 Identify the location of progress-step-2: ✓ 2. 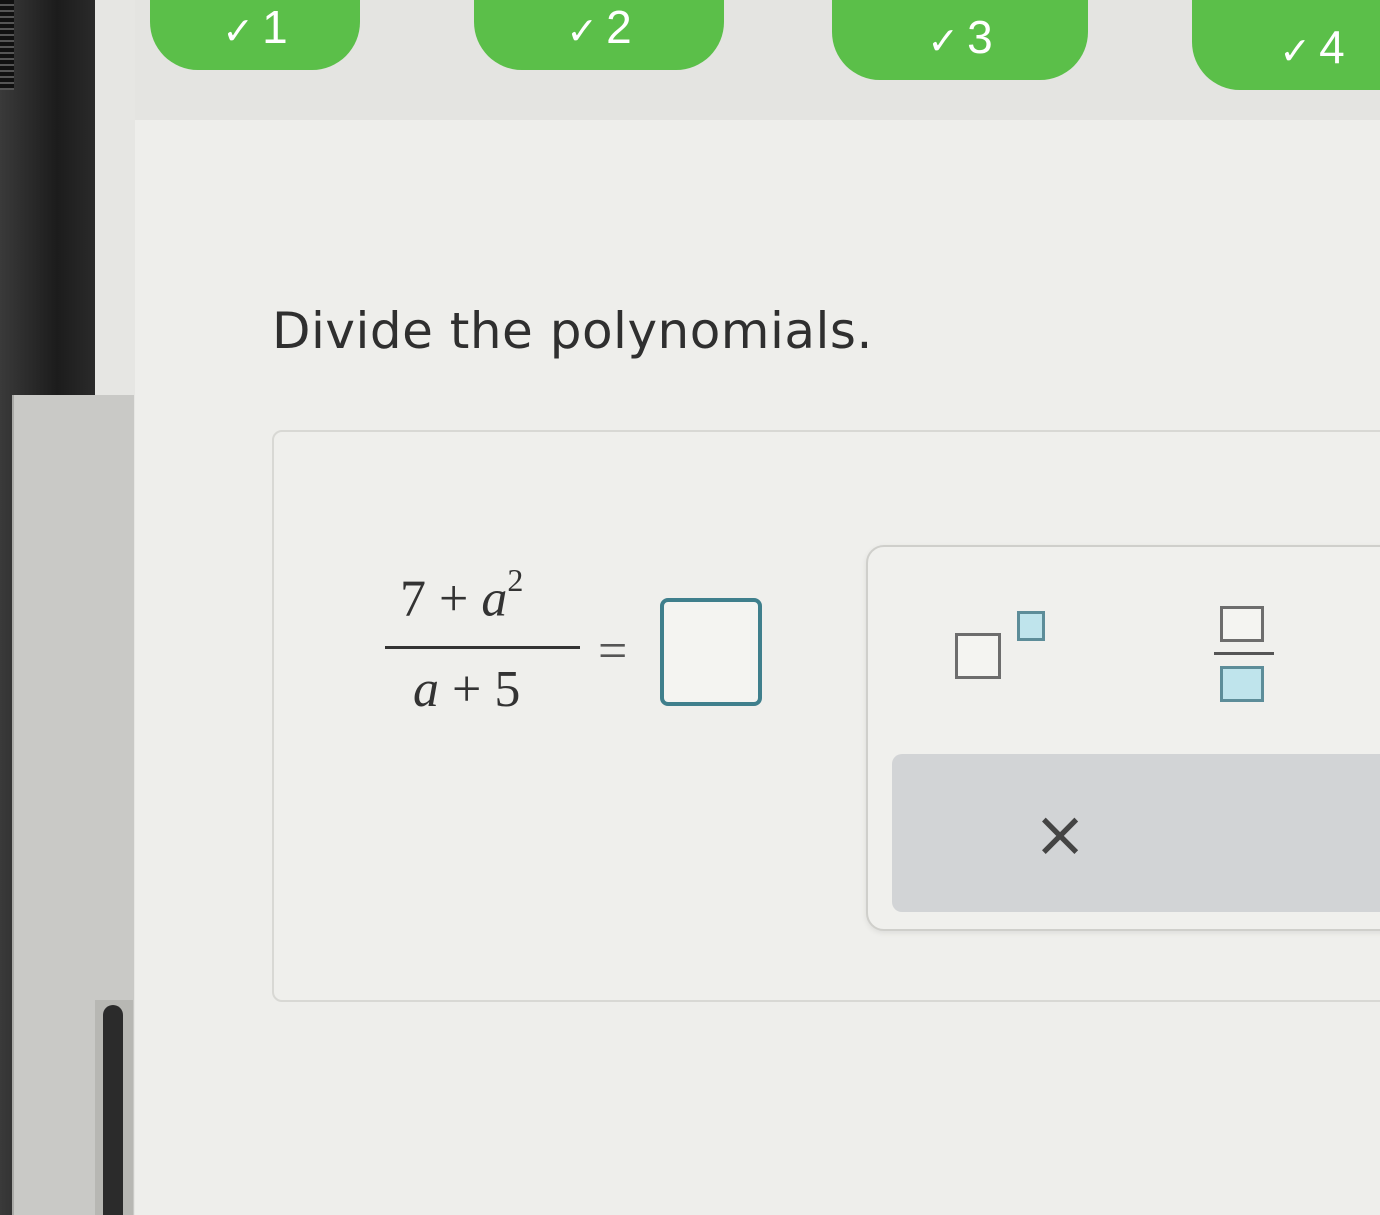
(599, 35).